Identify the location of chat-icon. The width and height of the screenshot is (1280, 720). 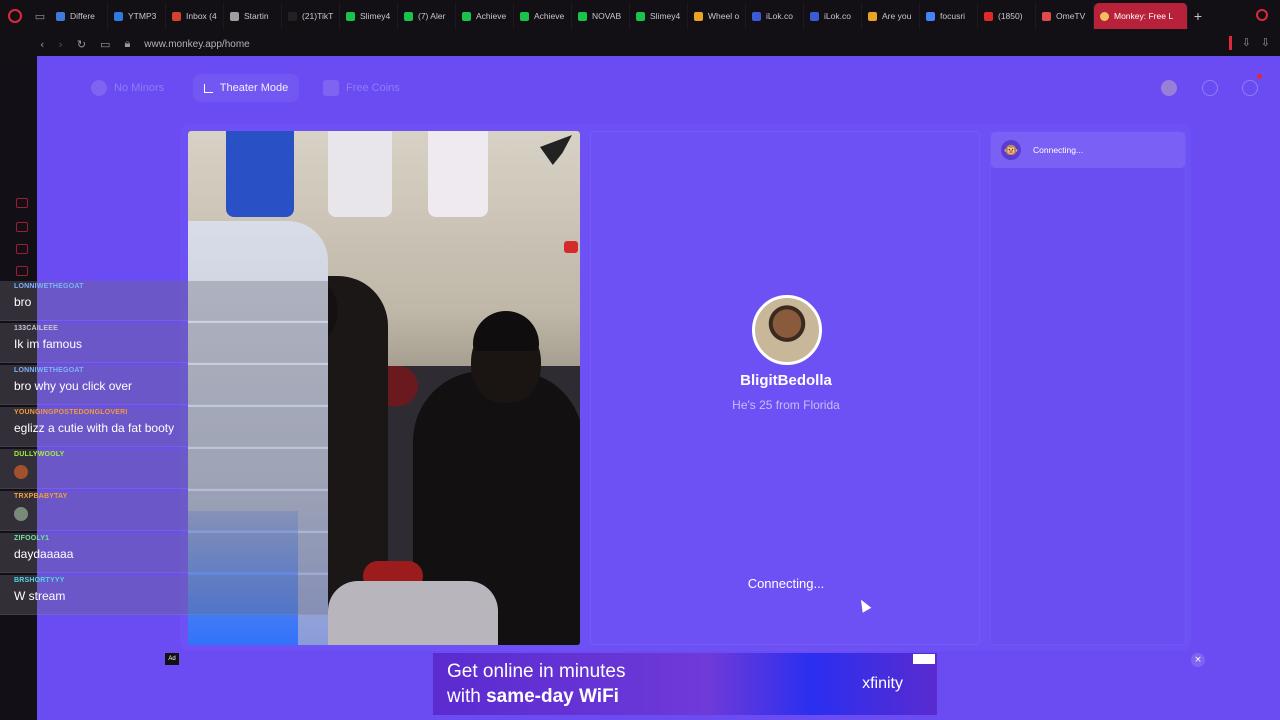
(1250, 88).